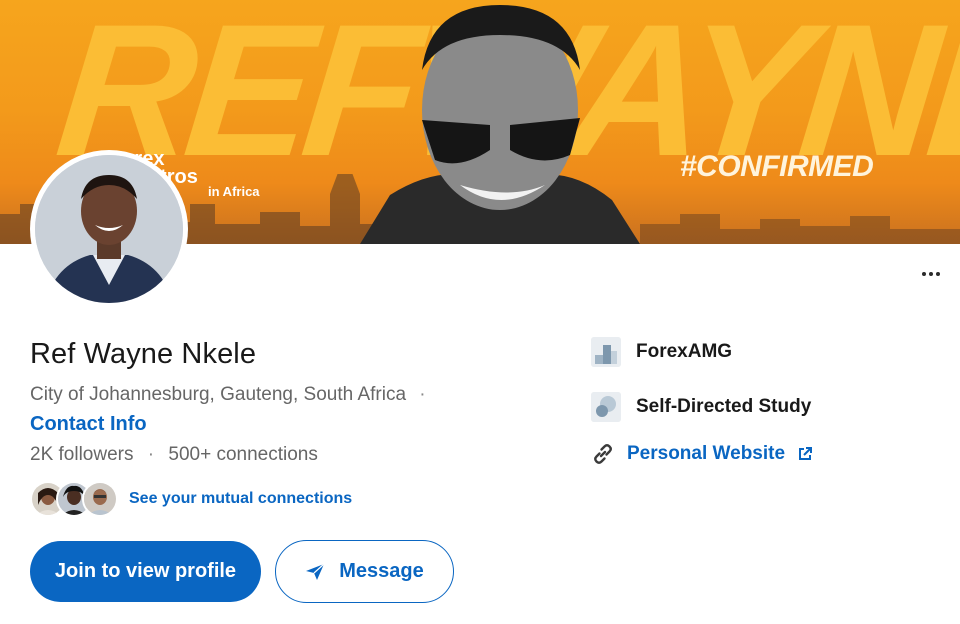  I want to click on banner-hashtag: #CONFIRMED, so click(777, 166).